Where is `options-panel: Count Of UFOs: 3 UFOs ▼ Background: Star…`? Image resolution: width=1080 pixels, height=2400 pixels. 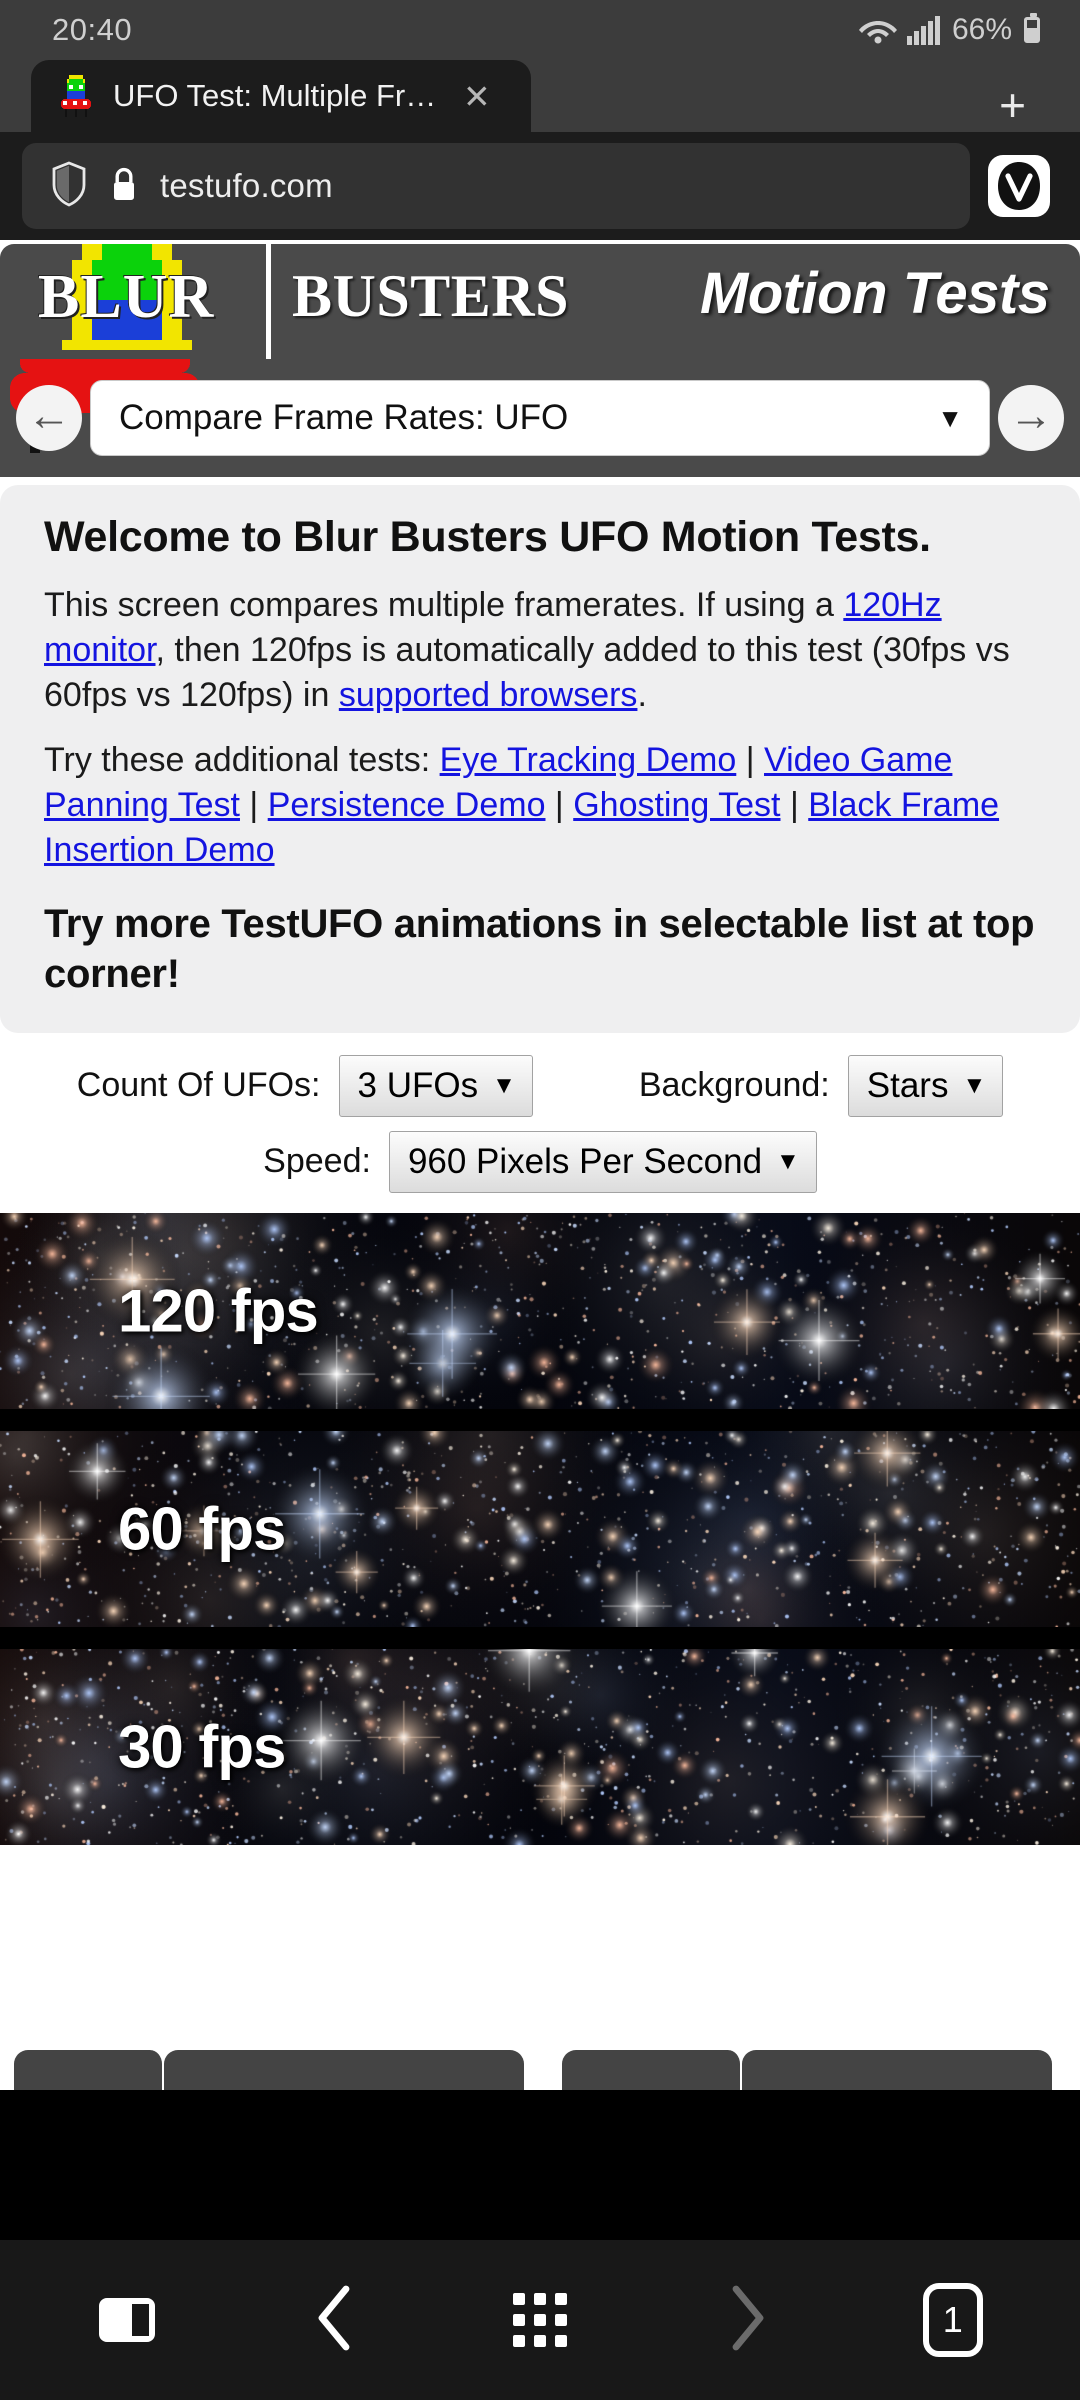 options-panel: Count Of UFOs: 3 UFOs ▼ Background: Star… is located at coordinates (540, 1122).